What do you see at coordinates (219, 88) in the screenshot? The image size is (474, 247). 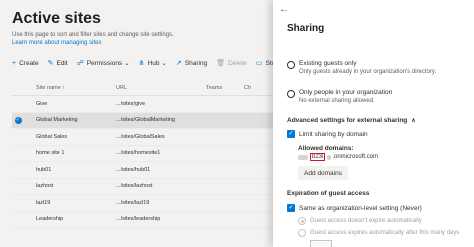 I see `column-header-teams: Teams` at bounding box center [219, 88].